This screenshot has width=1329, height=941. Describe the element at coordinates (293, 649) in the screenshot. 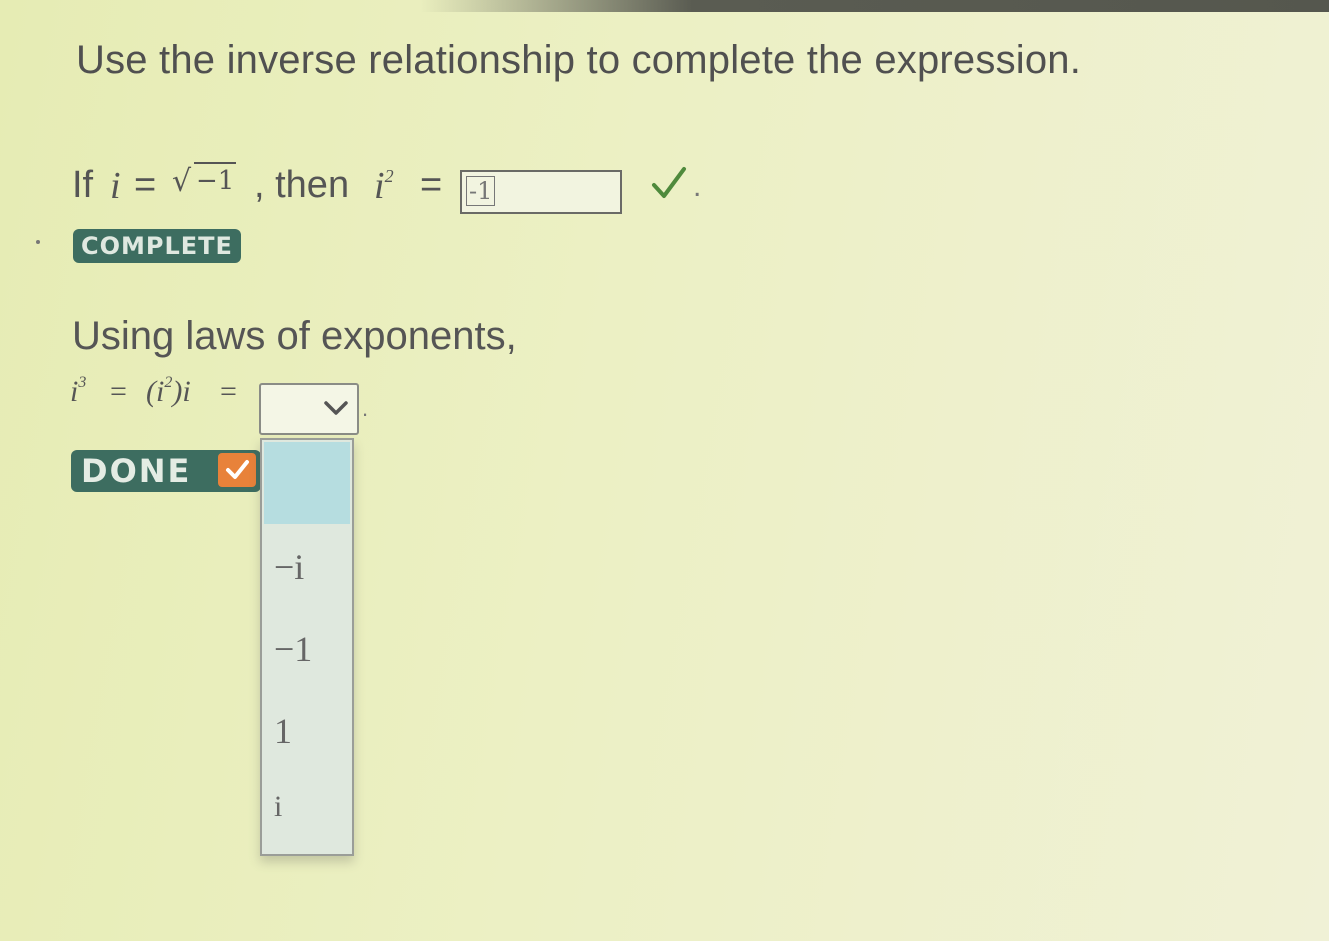

I see `dropdown-option-neg-1: −1` at that location.